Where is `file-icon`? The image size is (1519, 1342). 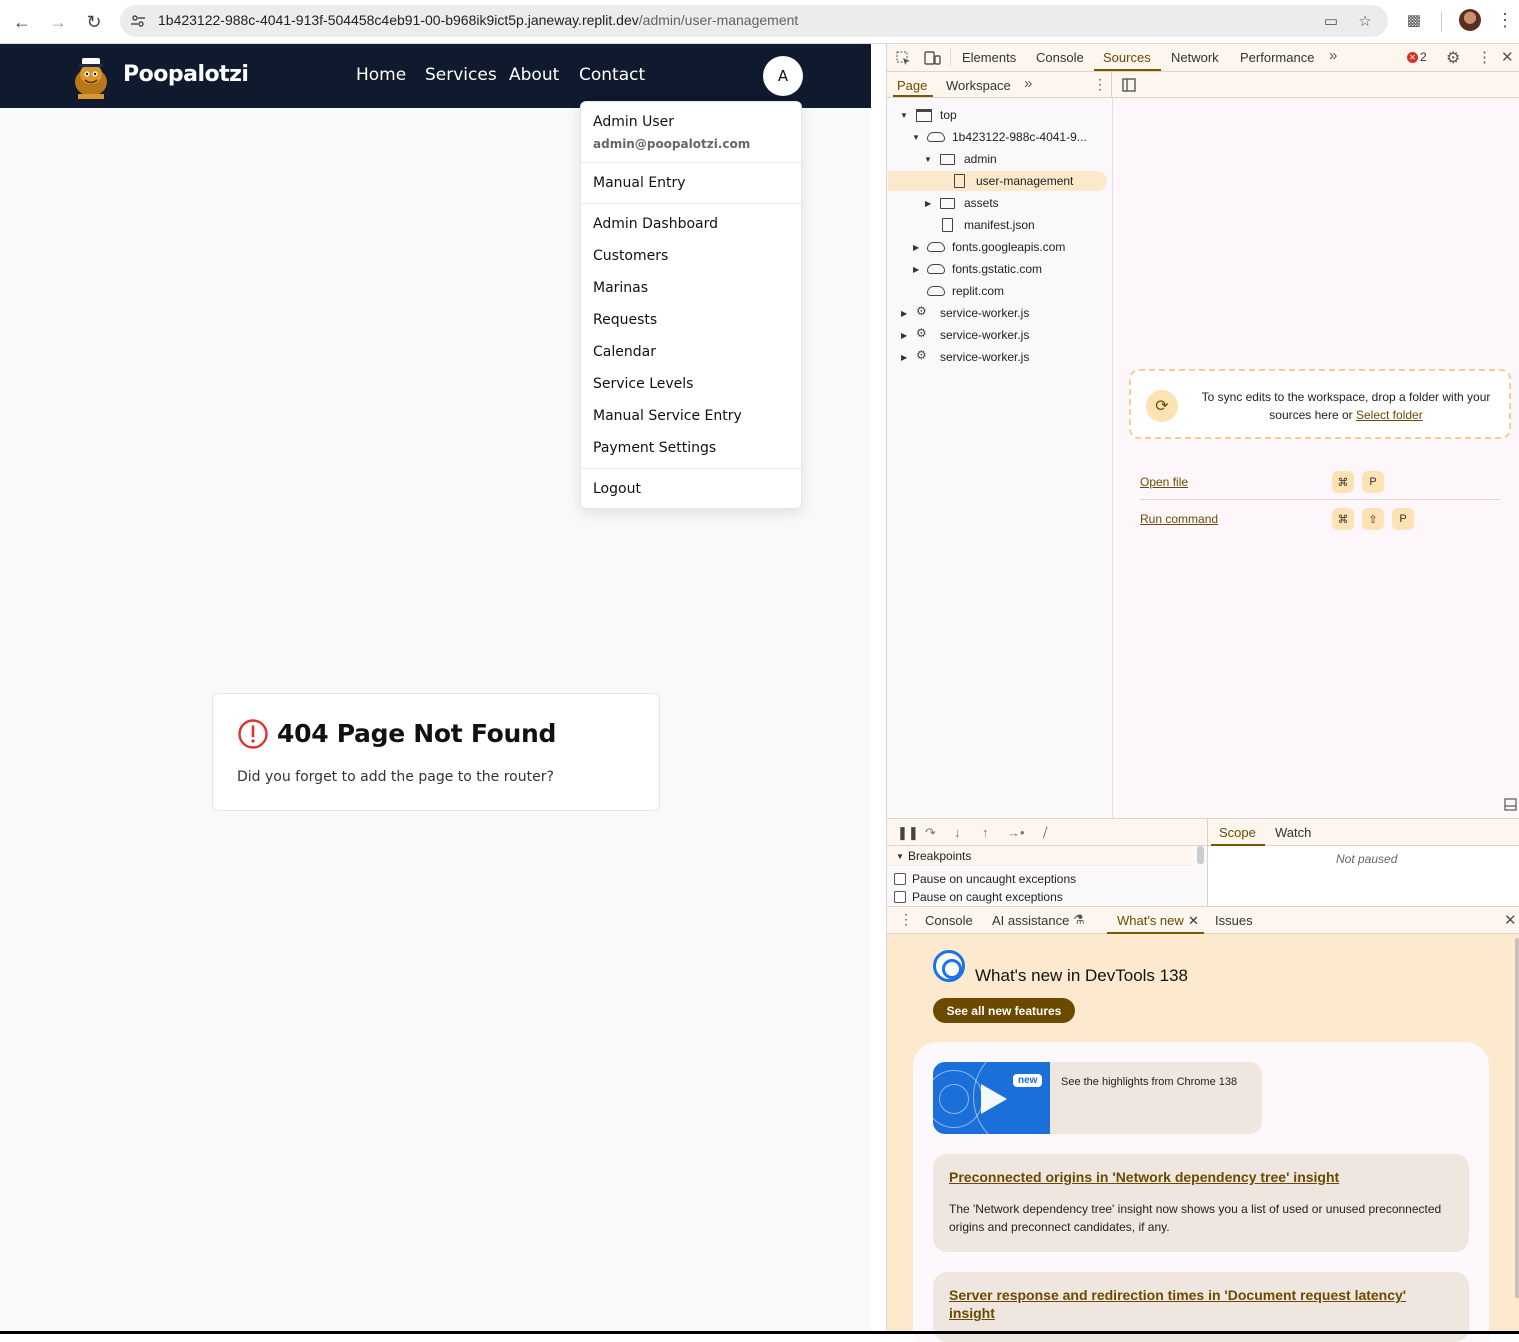
file-icon is located at coordinates (947, 225).